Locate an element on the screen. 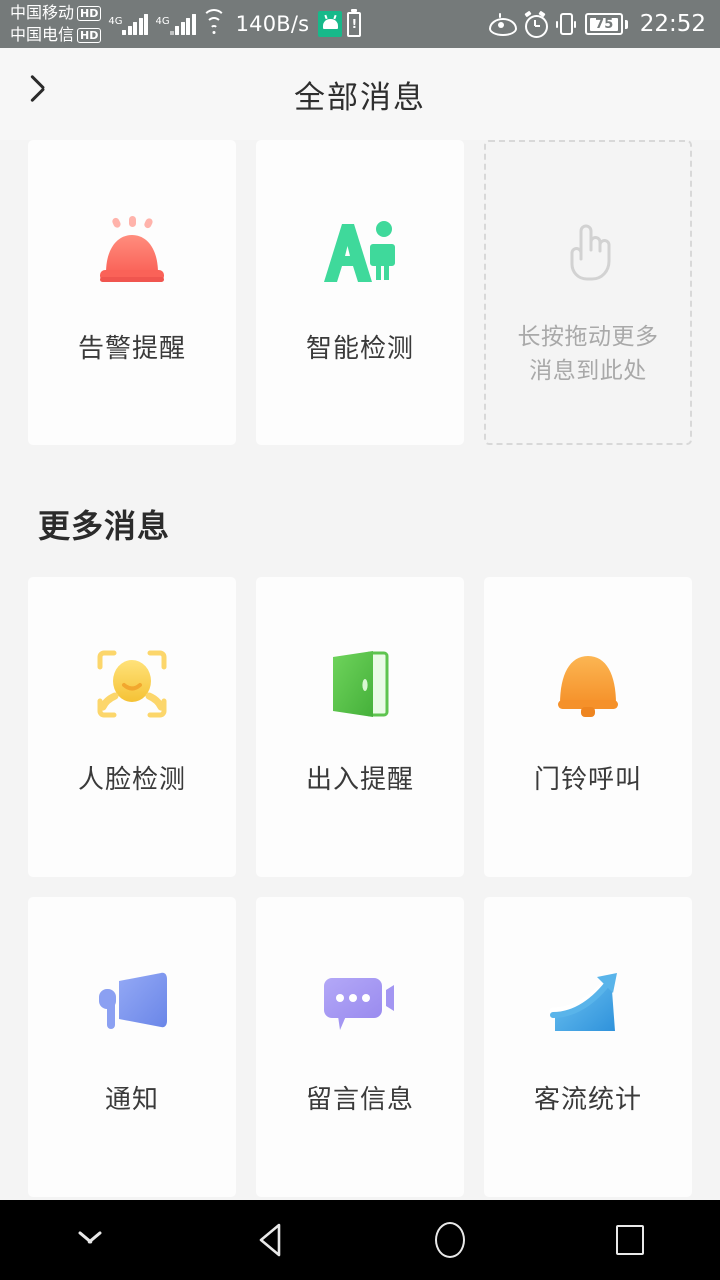 Image resolution: width=720 pixels, height=1280 pixels. open-door-icon is located at coordinates (360, 684).